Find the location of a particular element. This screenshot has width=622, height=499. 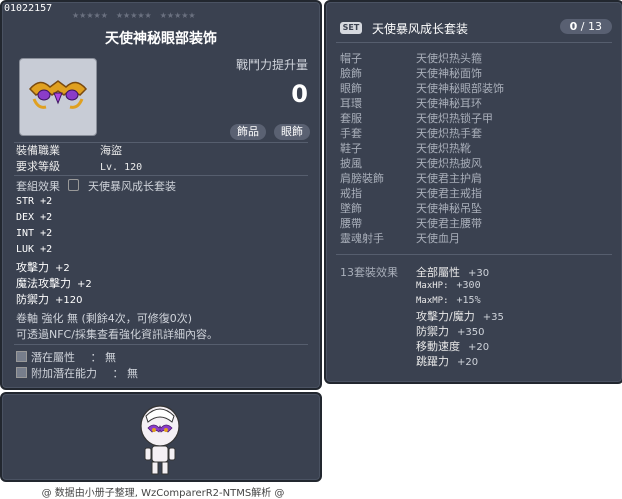

set-item-name: 天使血月 is located at coordinates (438, 238).